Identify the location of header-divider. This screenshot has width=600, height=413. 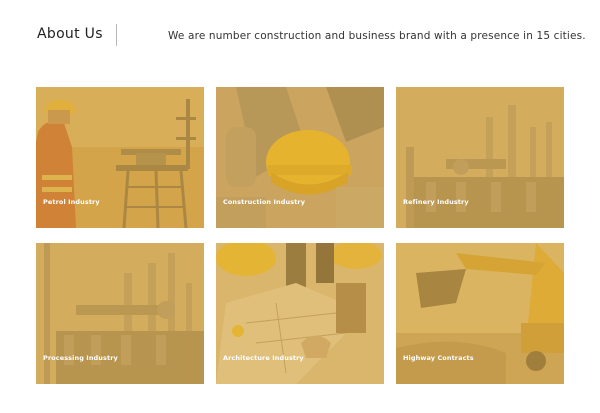
(116, 35).